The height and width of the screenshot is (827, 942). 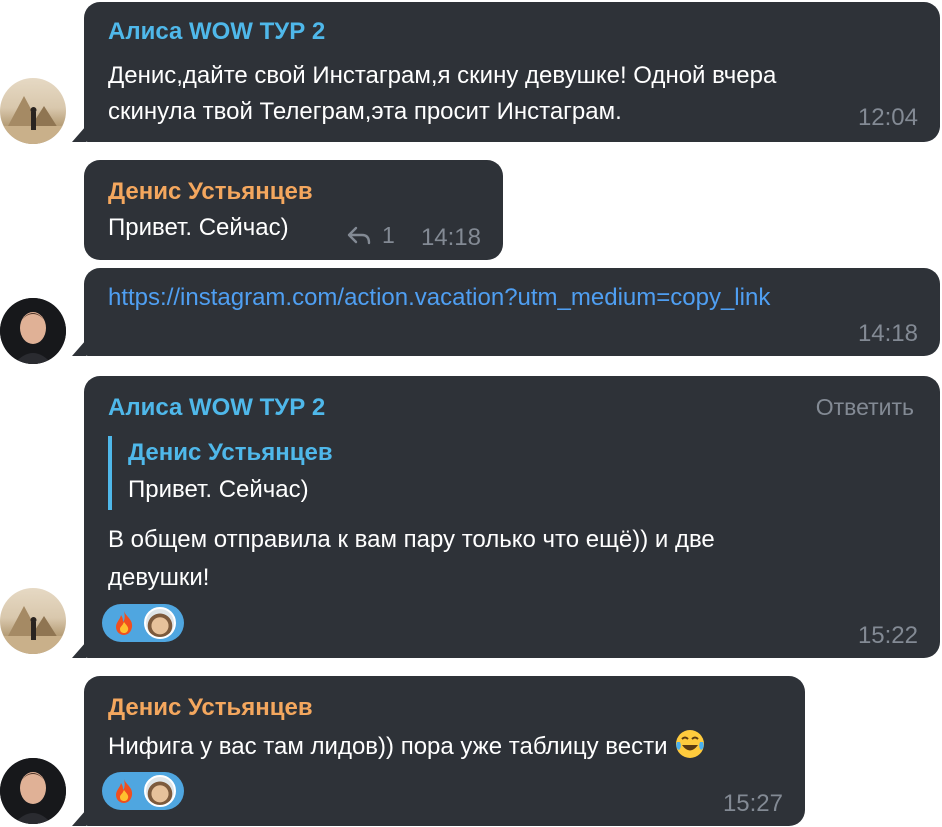 I want to click on message-time: 15:27, so click(x=752, y=803).